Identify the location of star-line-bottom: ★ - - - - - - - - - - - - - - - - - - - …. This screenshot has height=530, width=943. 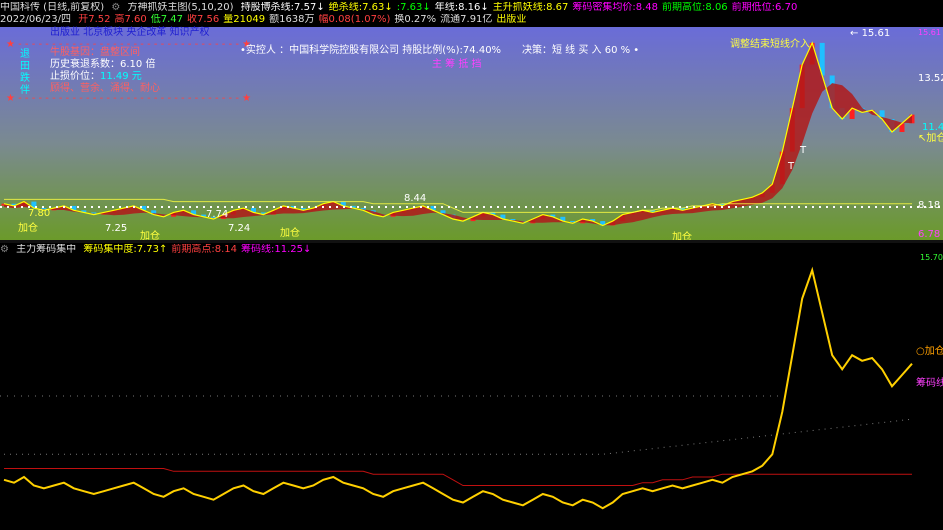
(129, 98).